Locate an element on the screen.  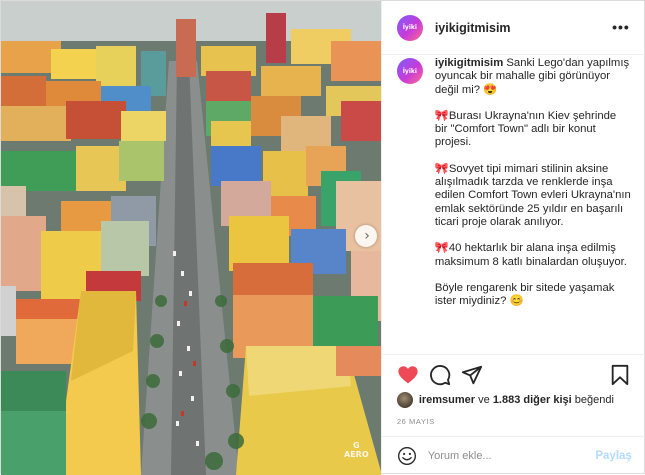
action-icons is located at coordinates (514, 373).